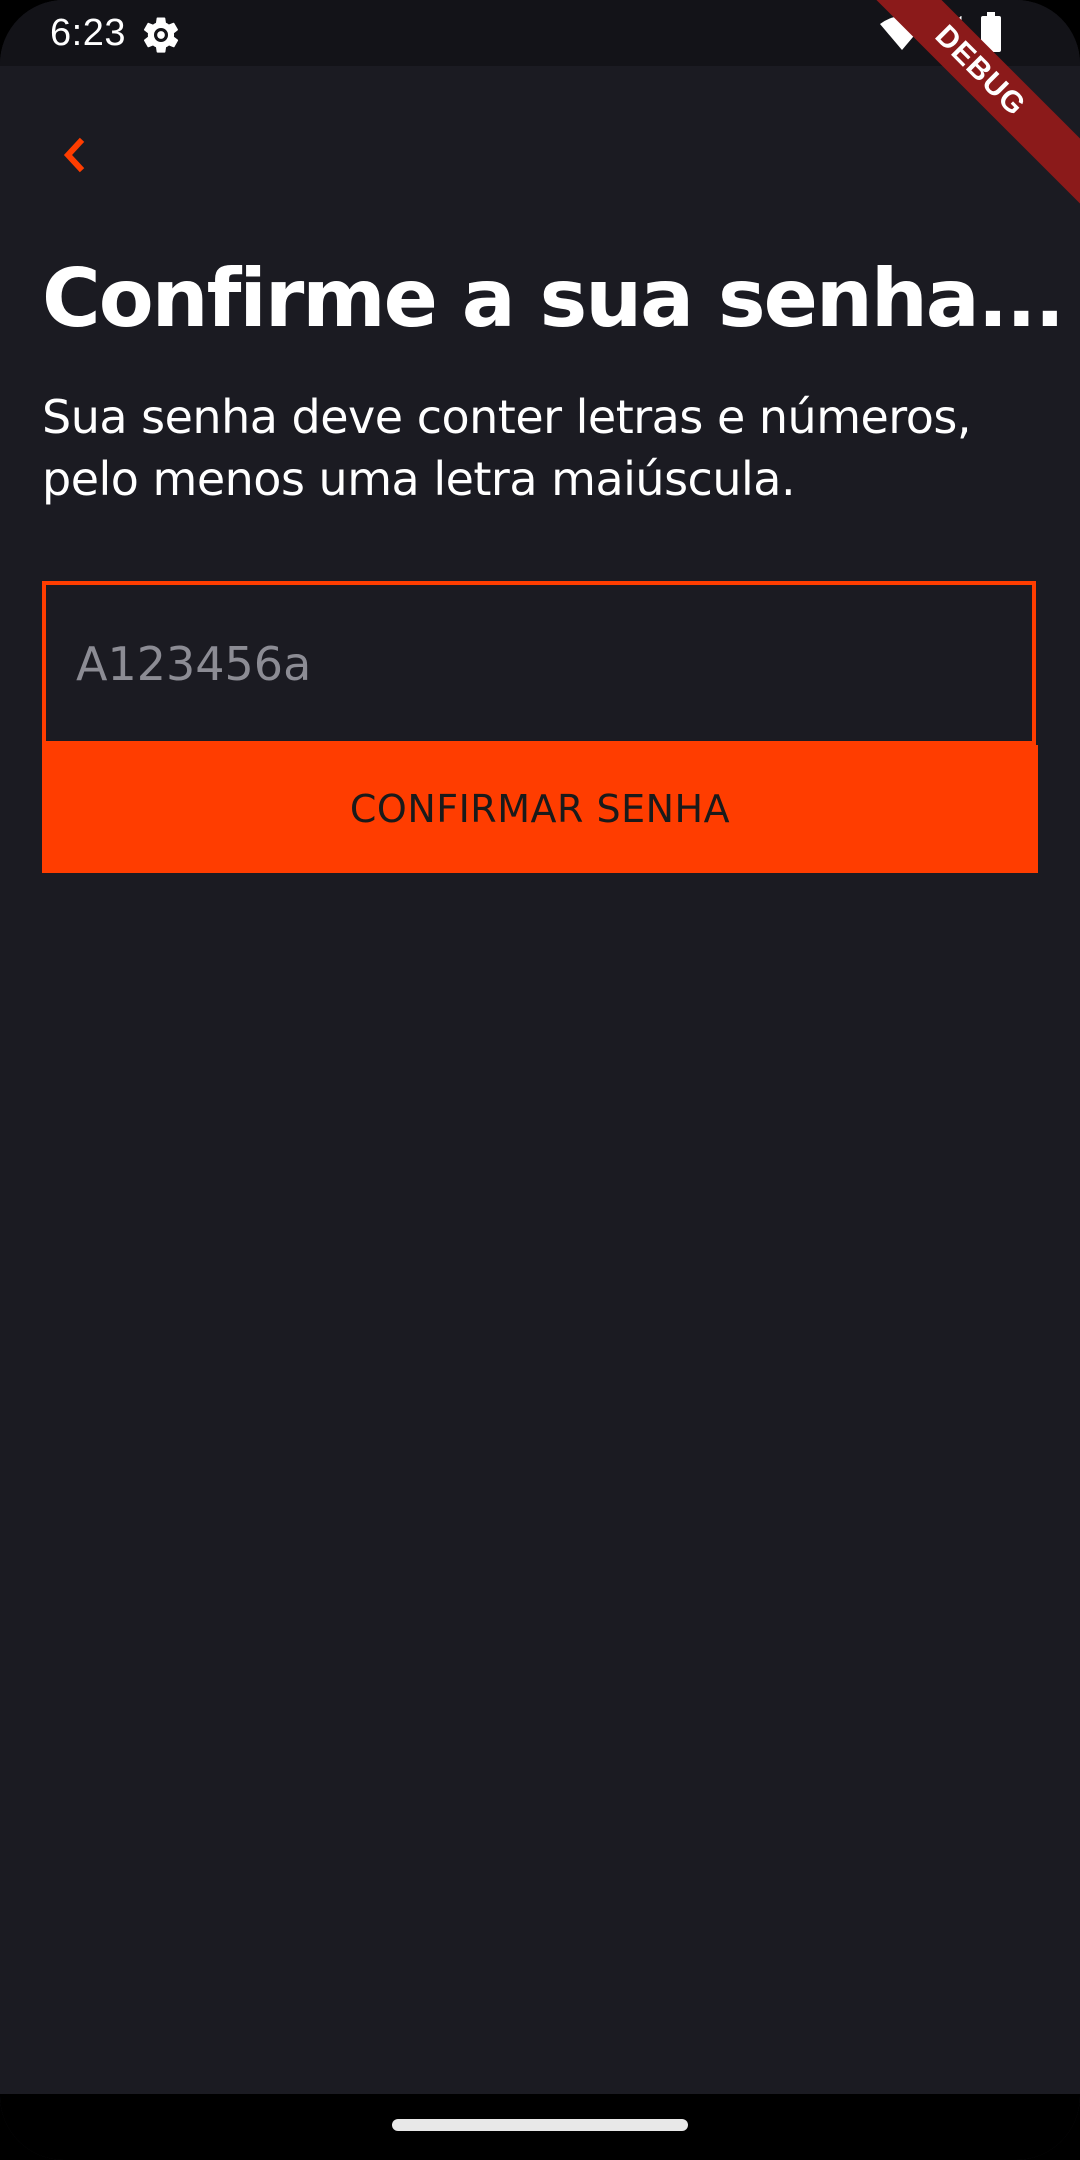  I want to click on status-time: 6:23, so click(88, 33).